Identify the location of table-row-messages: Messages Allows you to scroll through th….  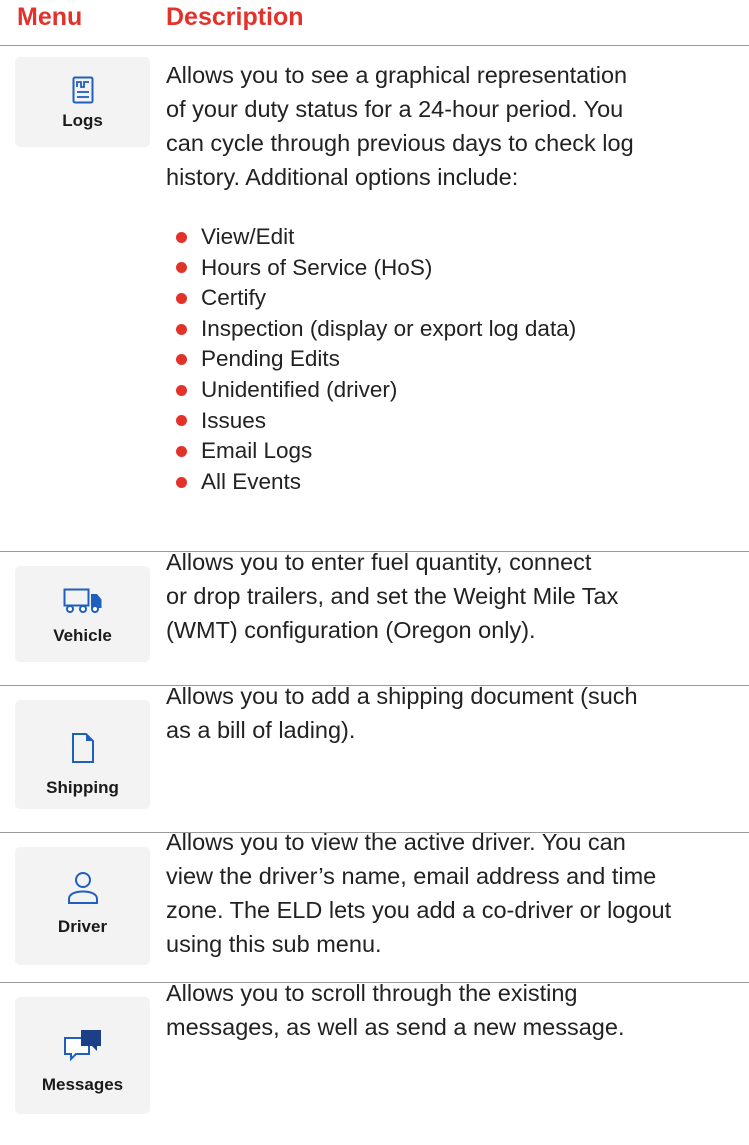
(374, 1062).